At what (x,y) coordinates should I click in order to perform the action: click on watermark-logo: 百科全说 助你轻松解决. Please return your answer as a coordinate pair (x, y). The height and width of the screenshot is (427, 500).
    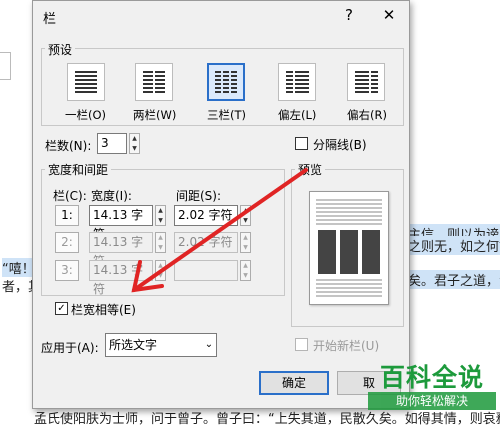
    Looking at the image, I should click on (432, 385).